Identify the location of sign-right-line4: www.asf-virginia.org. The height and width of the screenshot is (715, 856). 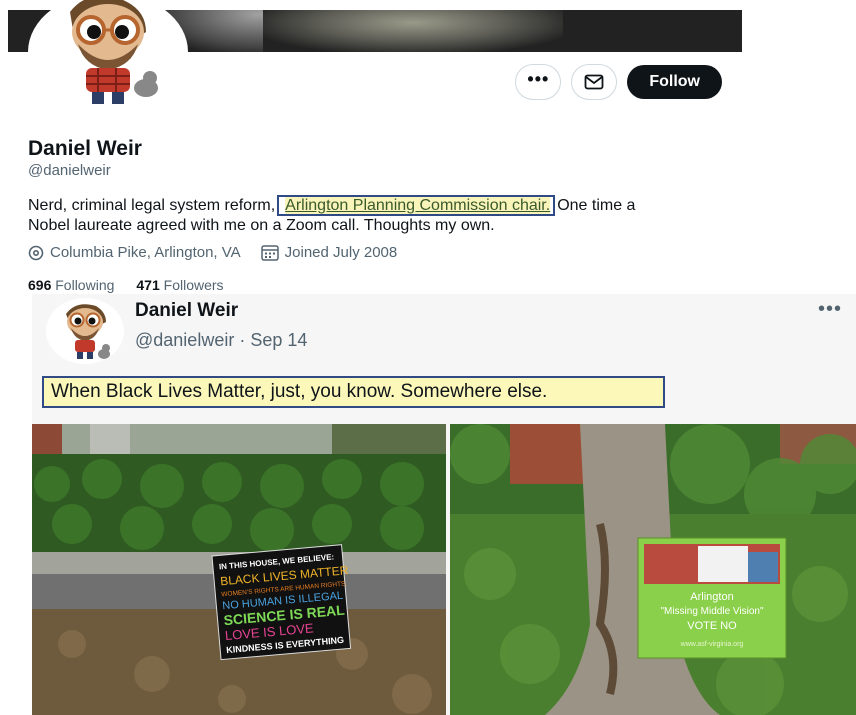
(712, 644).